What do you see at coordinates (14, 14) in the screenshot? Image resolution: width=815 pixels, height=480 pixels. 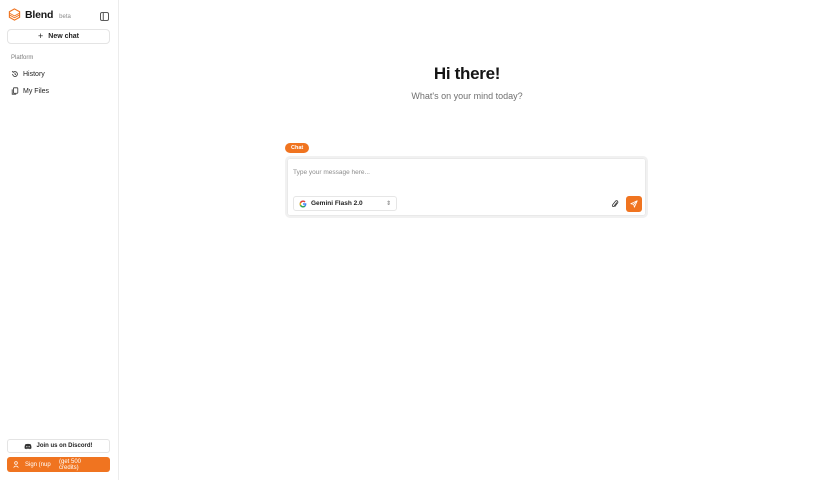 I see `blend-logo-icon` at bounding box center [14, 14].